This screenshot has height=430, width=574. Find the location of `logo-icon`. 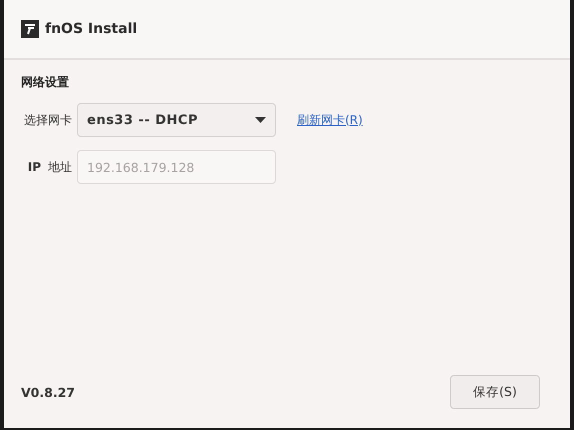

logo-icon is located at coordinates (30, 29).